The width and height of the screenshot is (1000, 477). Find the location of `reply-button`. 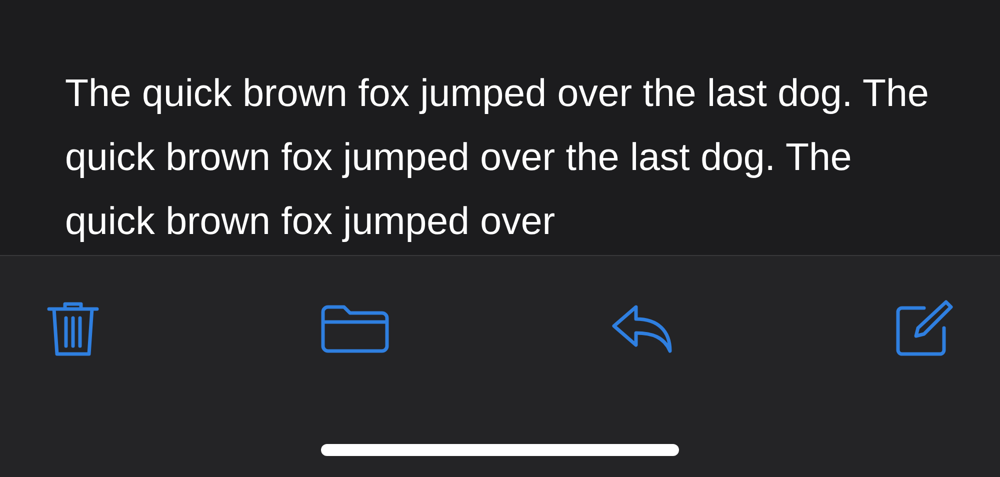

reply-button is located at coordinates (642, 329).